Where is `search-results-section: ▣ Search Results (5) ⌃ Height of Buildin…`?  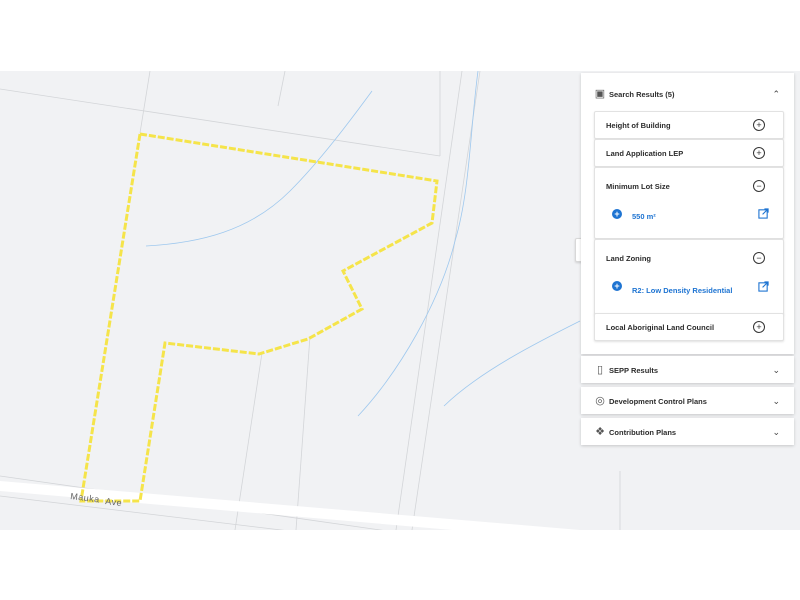 search-results-section: ▣ Search Results (5) ⌃ Height of Buildin… is located at coordinates (687, 213).